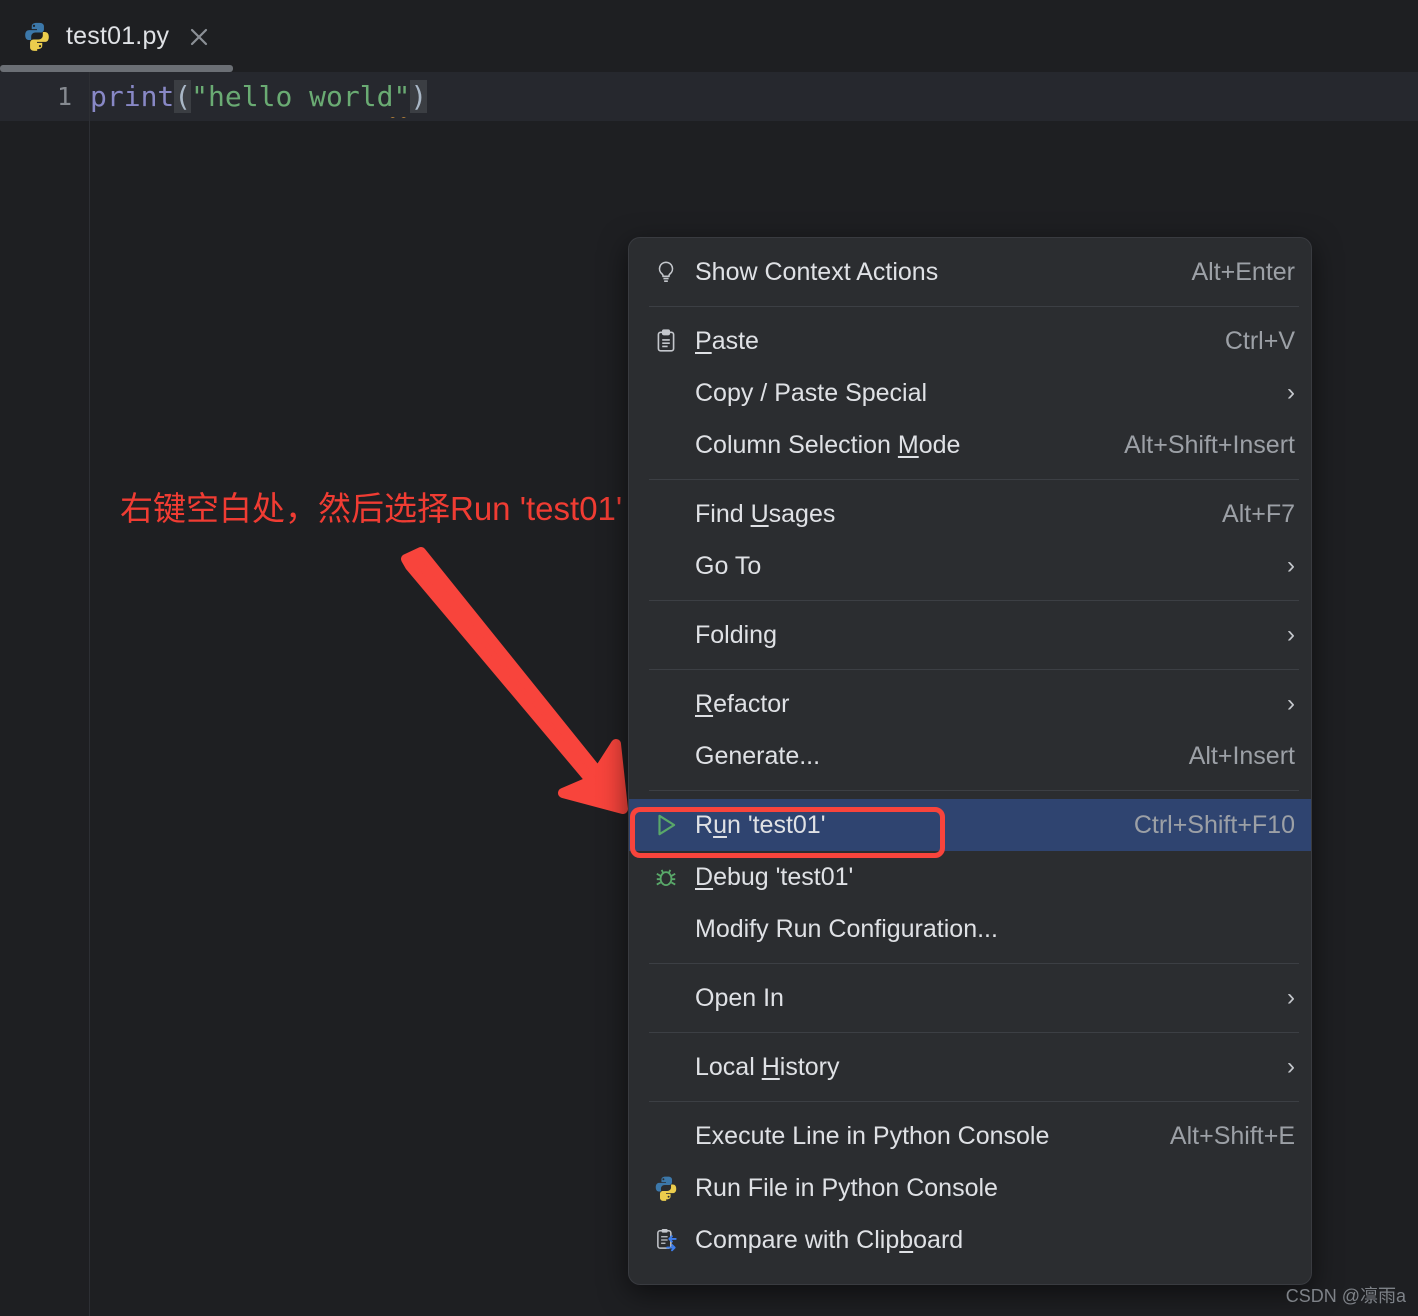 The image size is (1418, 1316). I want to click on editor-tab-test01: test01.py, so click(116, 36).